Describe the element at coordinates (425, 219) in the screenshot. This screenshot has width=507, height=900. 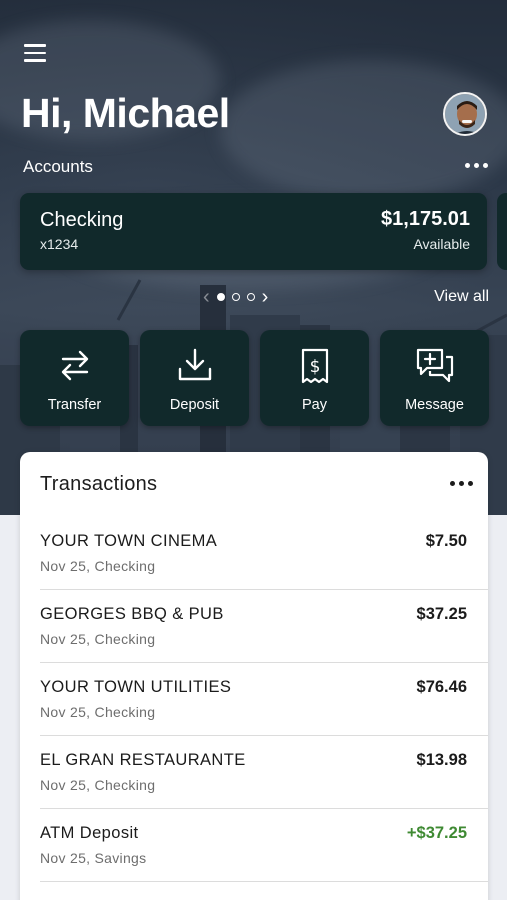
I see `account-balance: $1,175.01` at that location.